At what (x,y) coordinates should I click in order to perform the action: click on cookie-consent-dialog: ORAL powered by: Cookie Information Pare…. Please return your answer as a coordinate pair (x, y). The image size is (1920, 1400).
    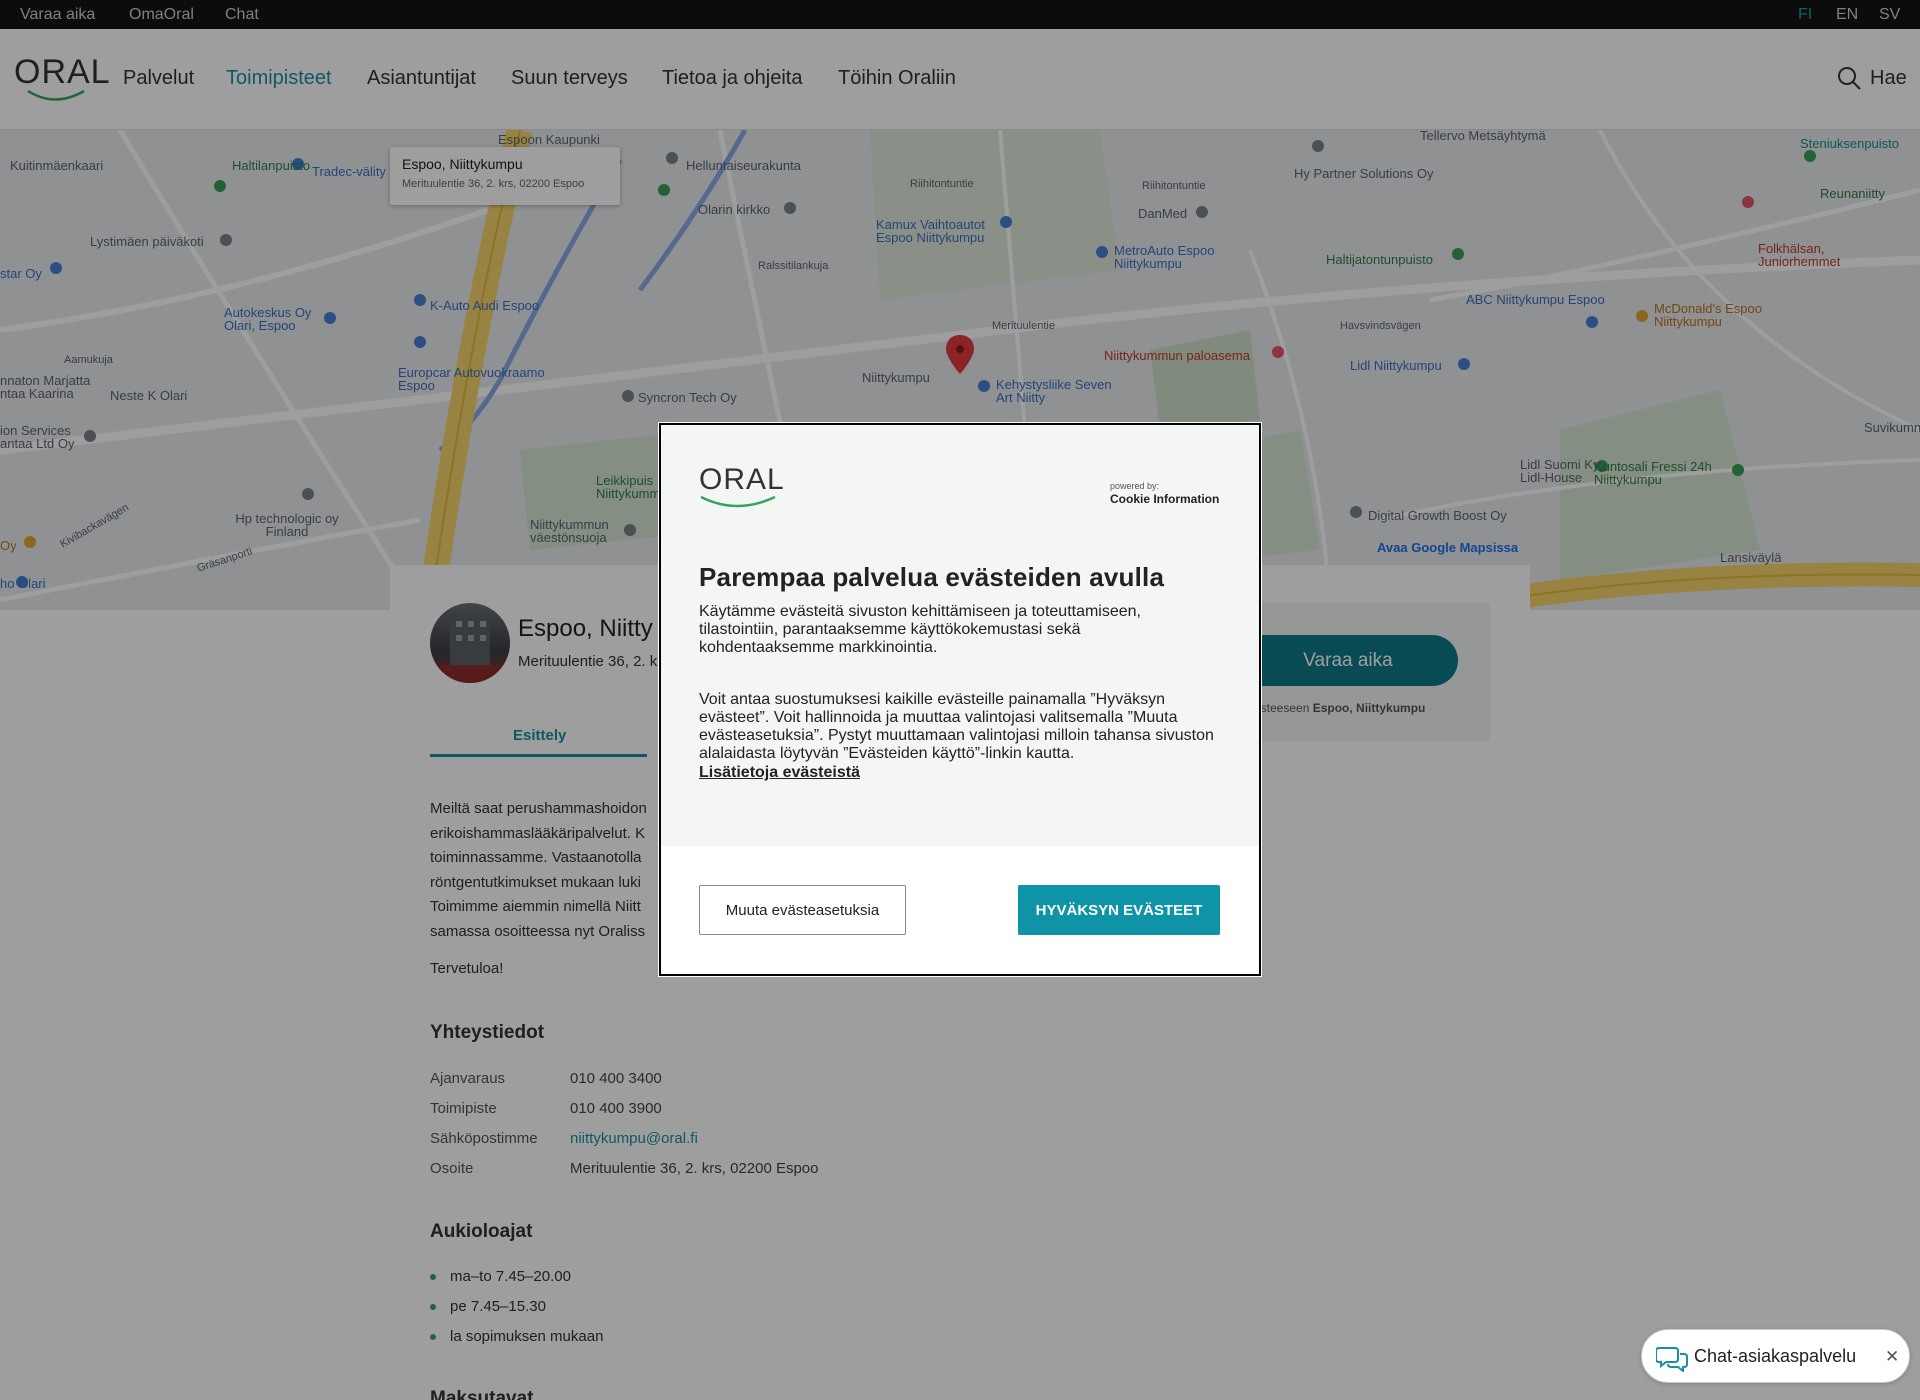
    Looking at the image, I should click on (960, 699).